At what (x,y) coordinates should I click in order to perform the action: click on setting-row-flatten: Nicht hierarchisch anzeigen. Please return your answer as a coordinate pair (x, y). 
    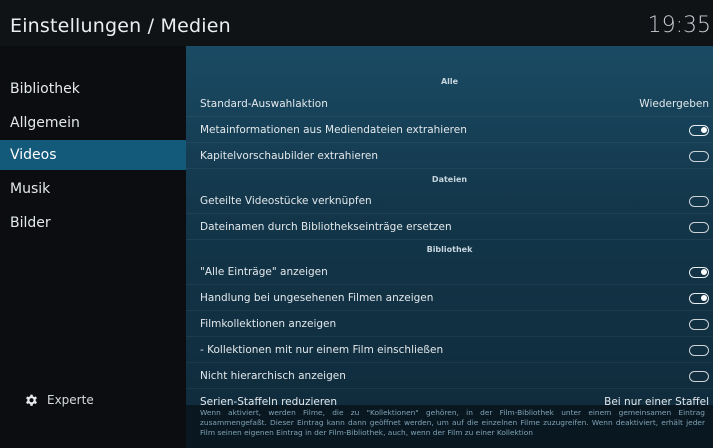
    Looking at the image, I should click on (449, 376).